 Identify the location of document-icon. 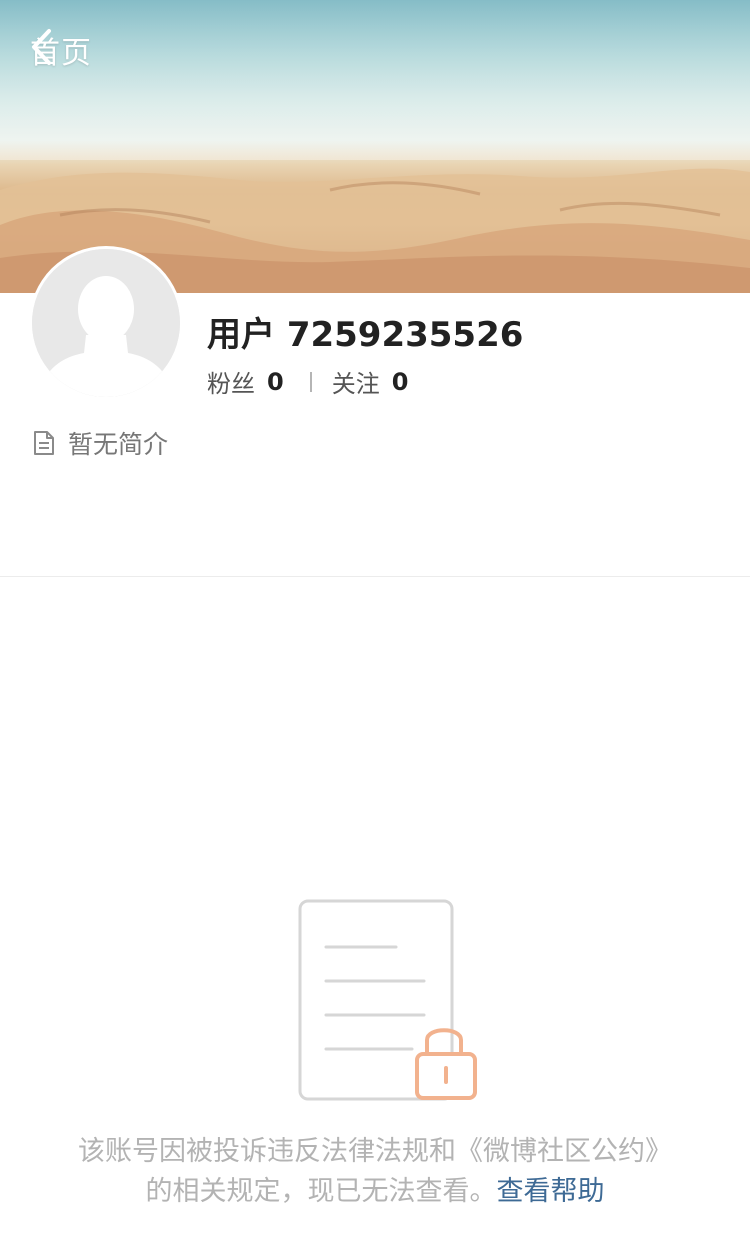
(44, 443).